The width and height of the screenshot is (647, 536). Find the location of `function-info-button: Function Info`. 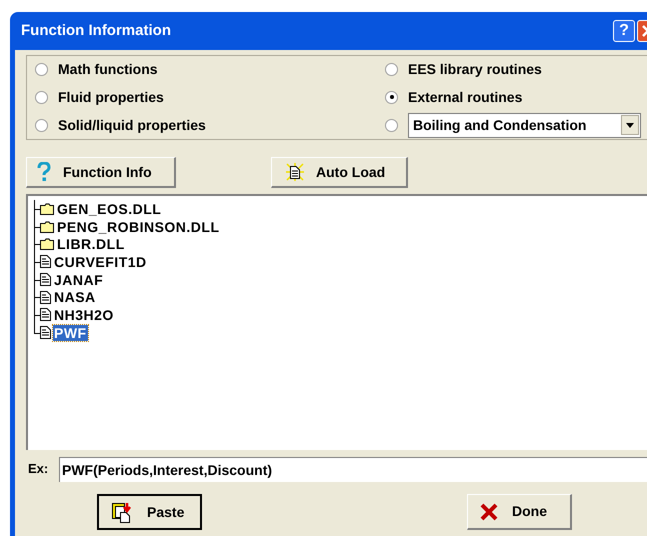

function-info-button: Function Info is located at coordinates (101, 172).